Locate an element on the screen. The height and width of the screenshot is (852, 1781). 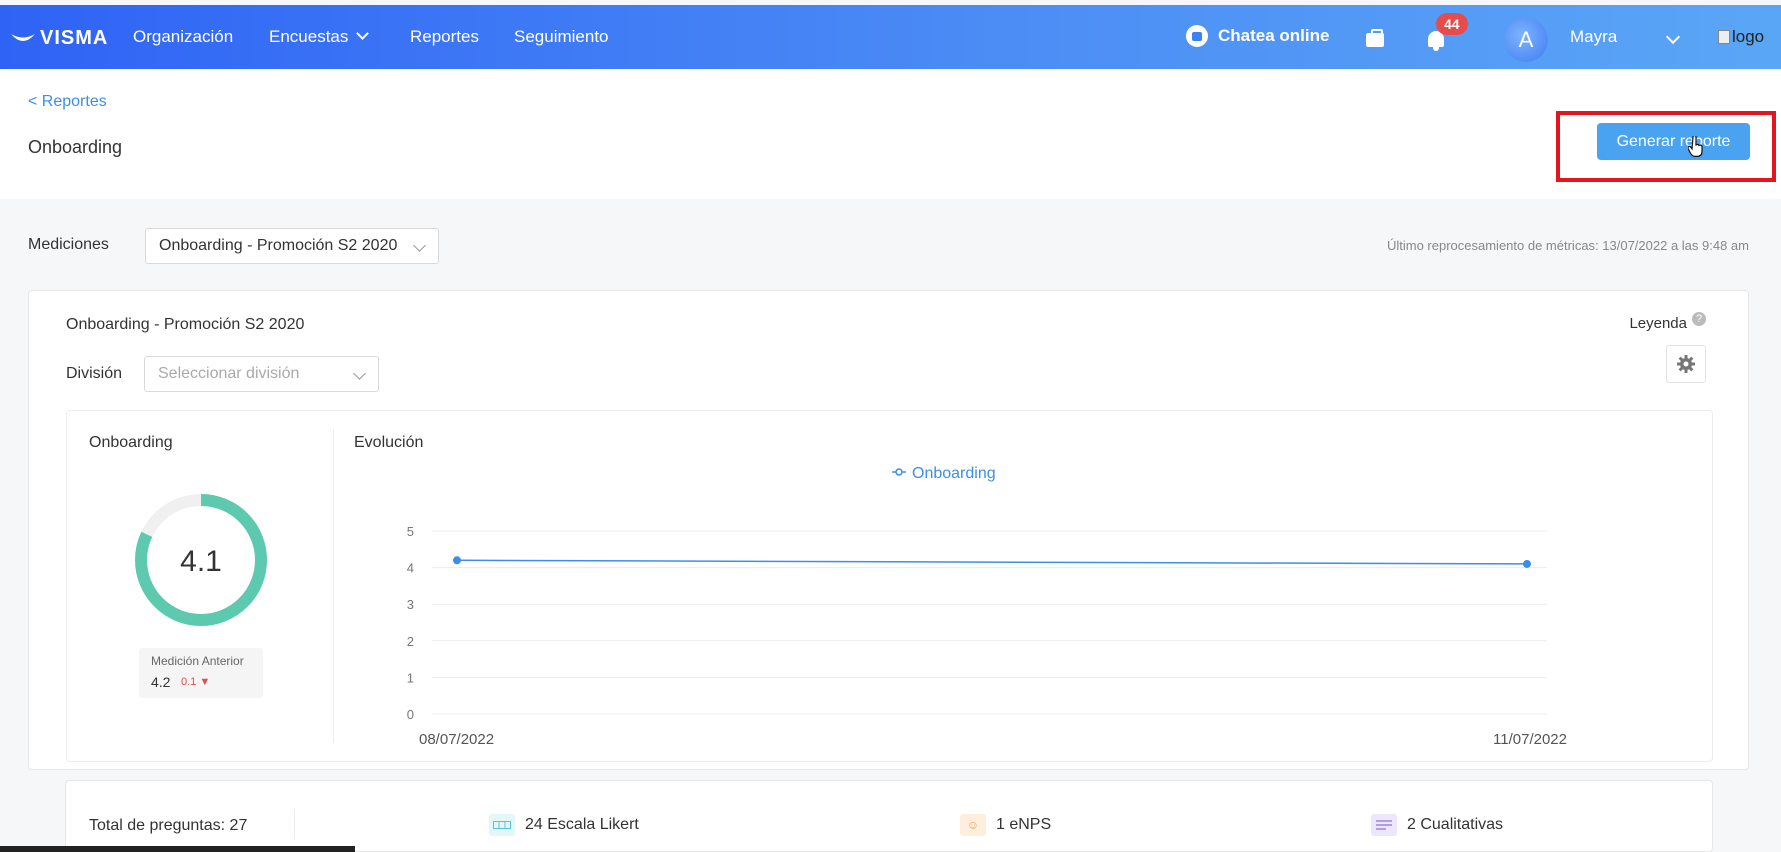
legend-toggle: Leyenda ? is located at coordinates (1667, 321).